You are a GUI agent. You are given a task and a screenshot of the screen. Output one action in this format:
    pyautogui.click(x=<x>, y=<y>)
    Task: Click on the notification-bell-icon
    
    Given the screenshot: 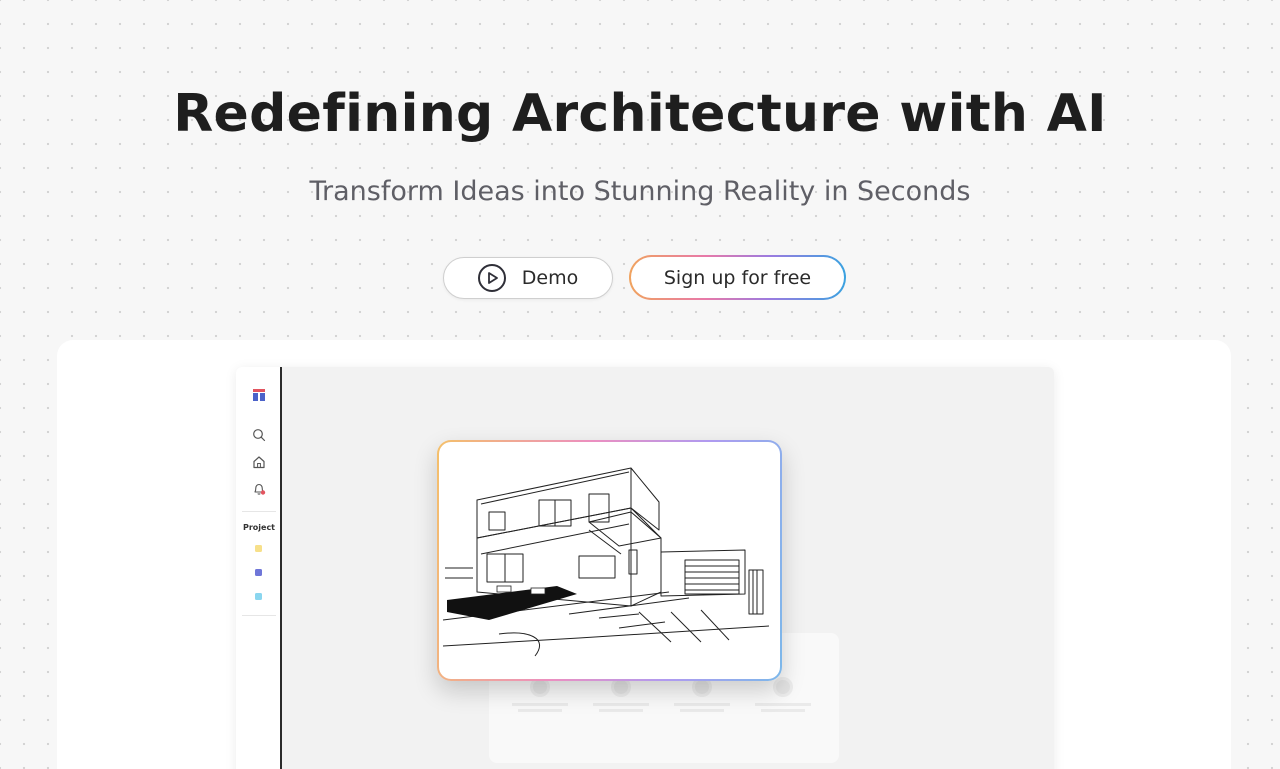 What is the action you would take?
    pyautogui.click(x=259, y=489)
    